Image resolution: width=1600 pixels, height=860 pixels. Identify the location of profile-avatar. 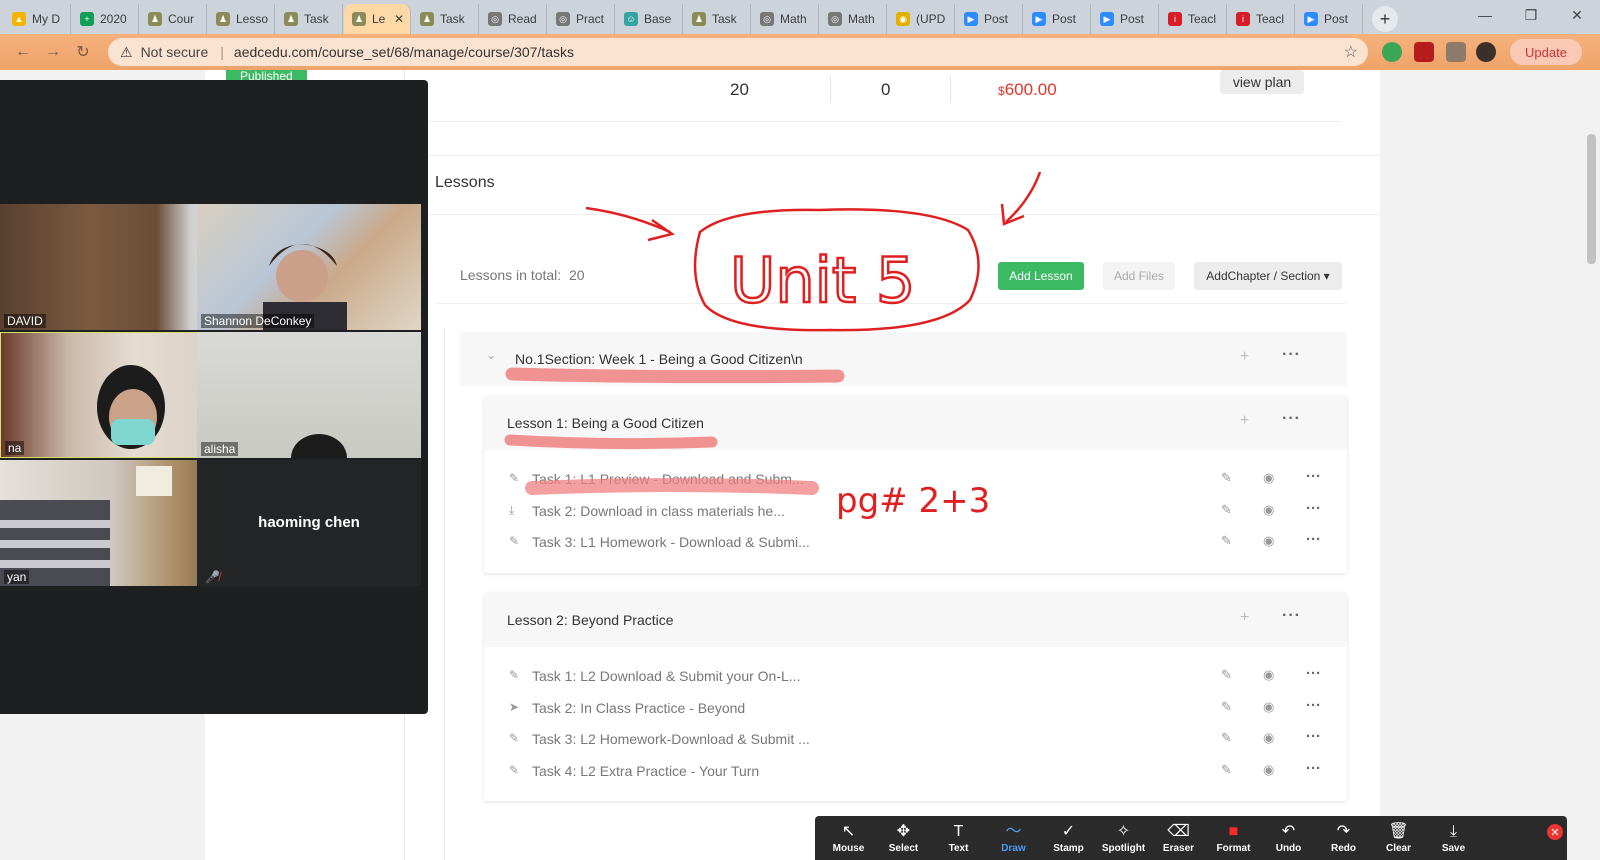
(1486, 52).